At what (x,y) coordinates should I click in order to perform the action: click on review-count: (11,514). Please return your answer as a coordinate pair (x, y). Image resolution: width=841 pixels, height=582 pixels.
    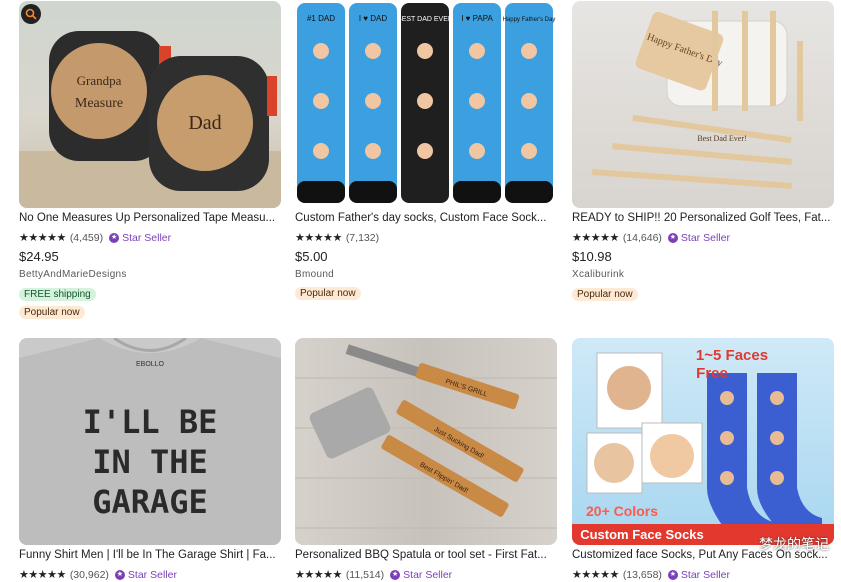
    Looking at the image, I should click on (365, 574).